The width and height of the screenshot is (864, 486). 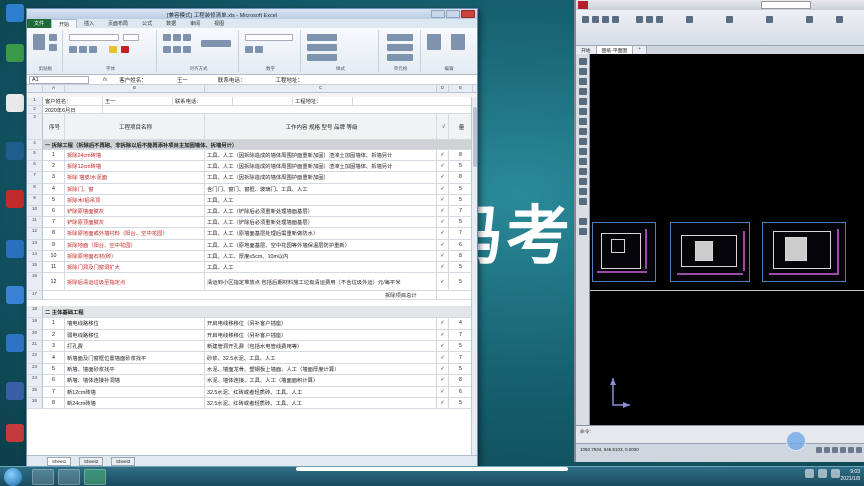 I want to click on sheet-tab: Sheet2, so click(x=91, y=461).